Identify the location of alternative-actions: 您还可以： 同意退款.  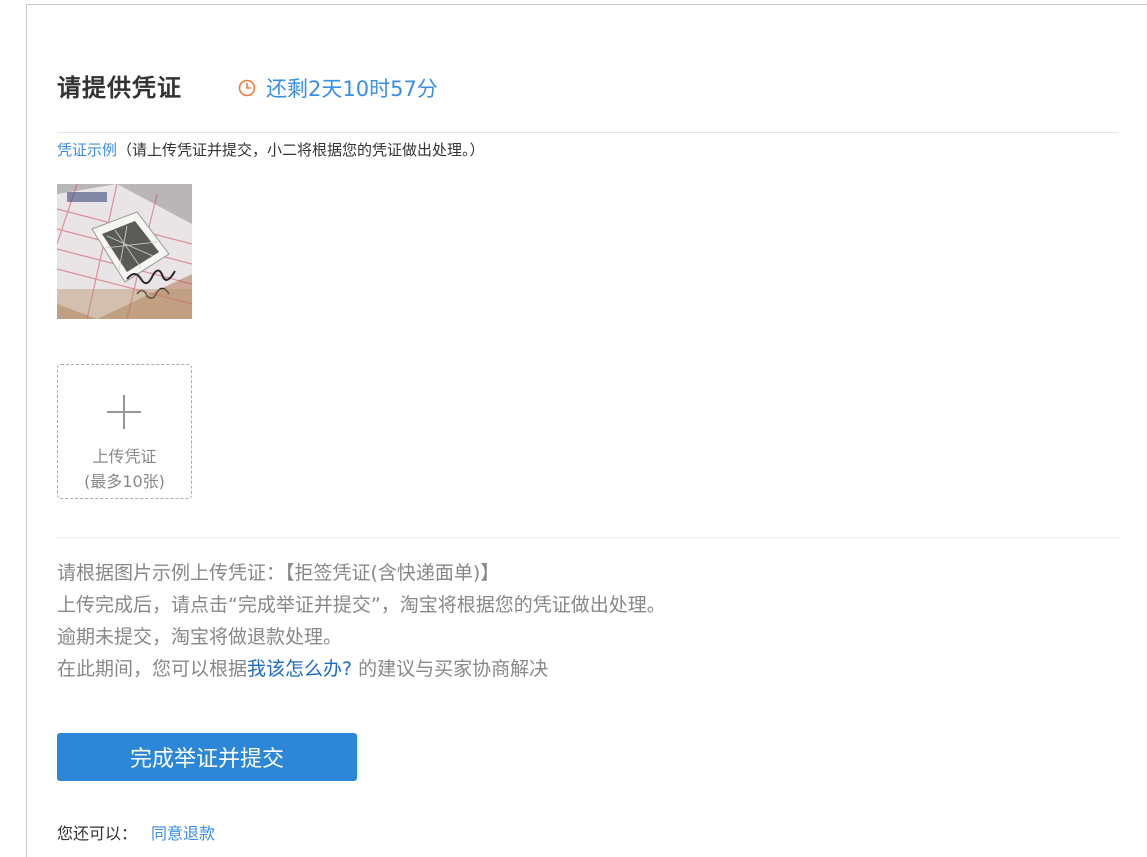
(136, 832).